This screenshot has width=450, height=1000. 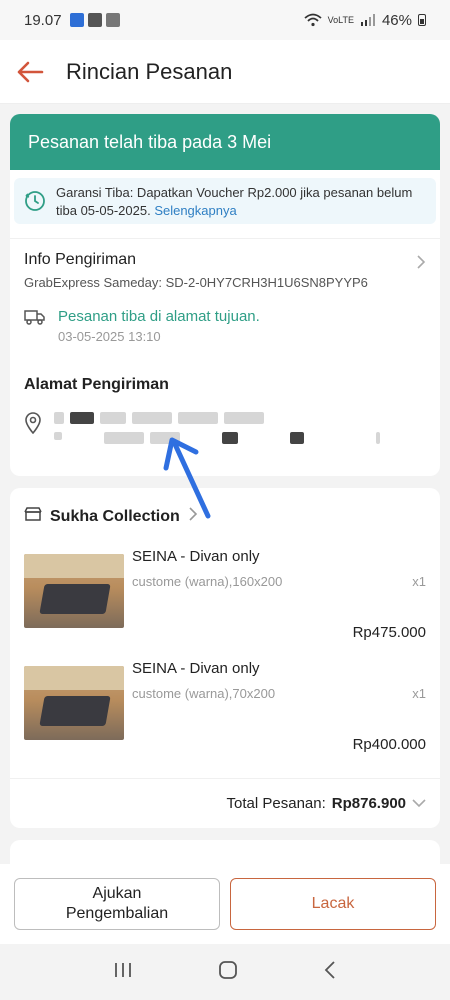 What do you see at coordinates (225, 142) in the screenshot?
I see `arrival-banner: Pesanan telah tiba pada 3 Mei` at bounding box center [225, 142].